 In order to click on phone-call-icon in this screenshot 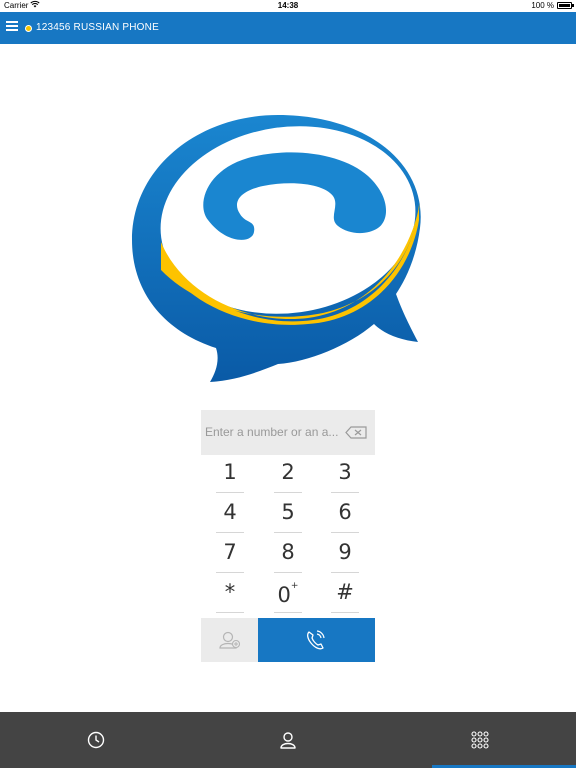, I will do `click(316, 640)`.